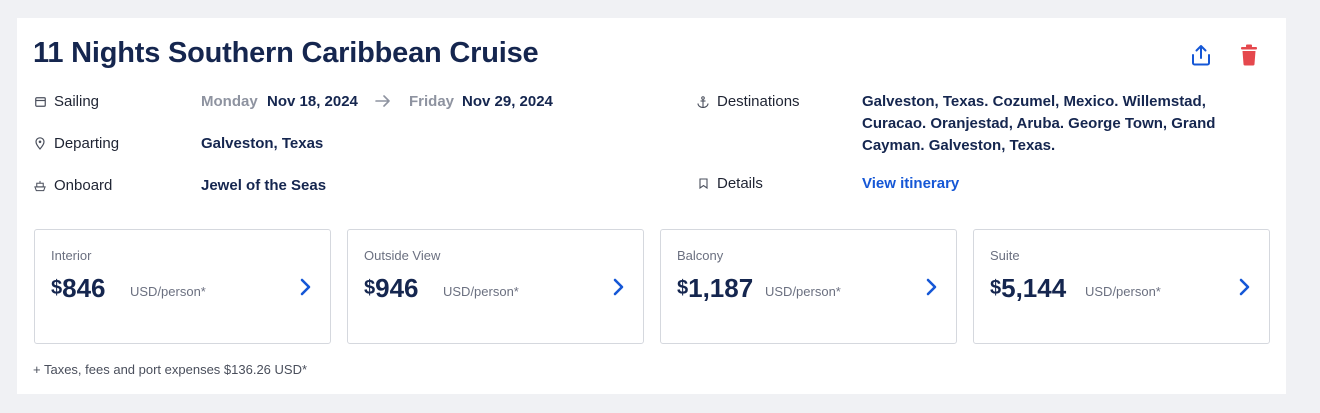  Describe the element at coordinates (264, 185) in the screenshot. I see `onboard-value: Jewel of the Seas` at that location.